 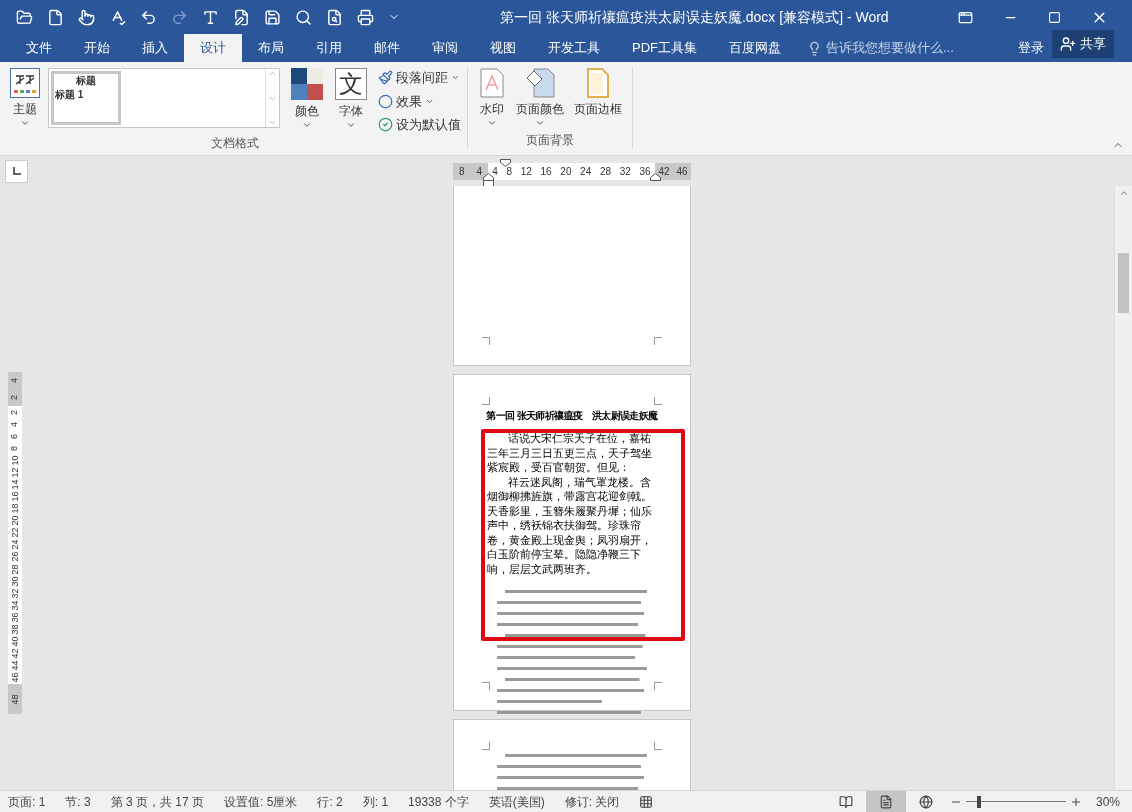 I want to click on ribbon-display-icon, so click(x=965, y=17).